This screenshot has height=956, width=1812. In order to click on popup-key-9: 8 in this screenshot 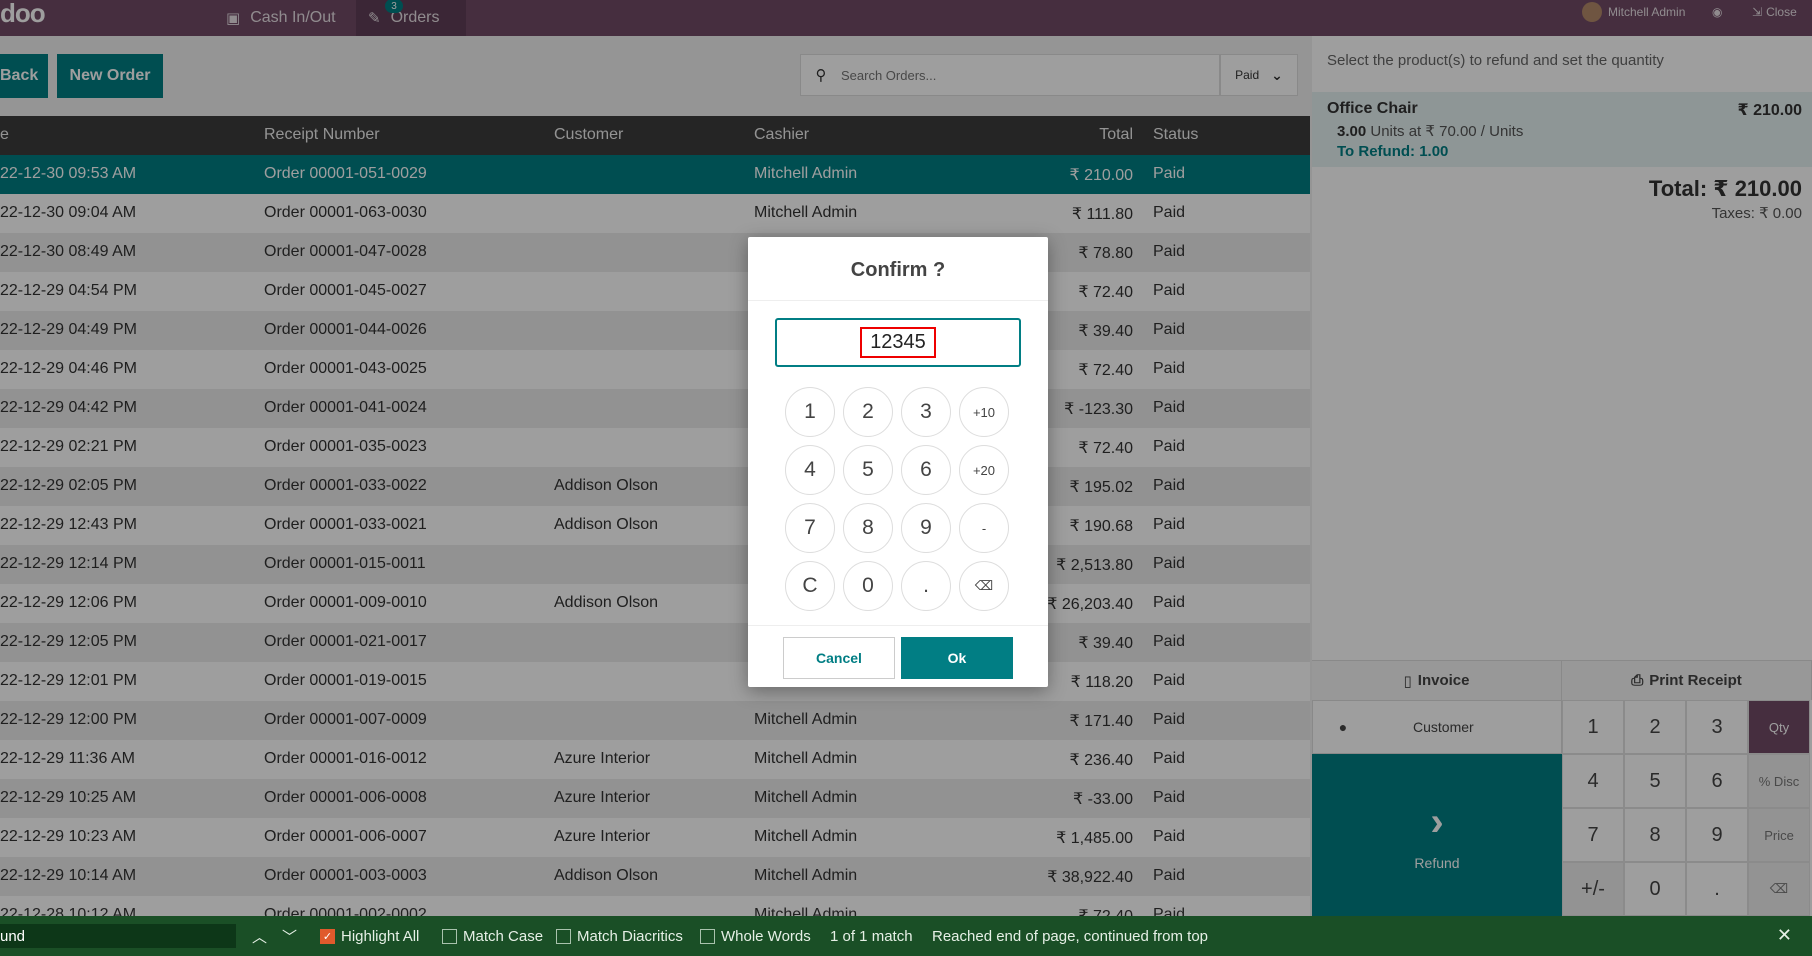, I will do `click(868, 528)`.